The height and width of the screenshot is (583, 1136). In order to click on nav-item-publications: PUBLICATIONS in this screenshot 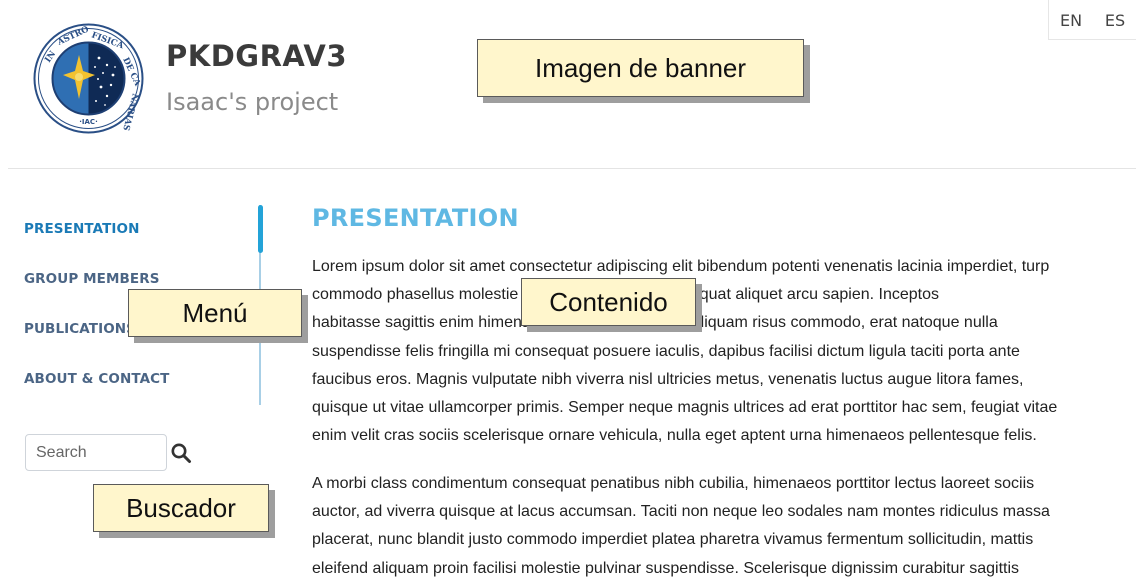, I will do `click(80, 329)`.